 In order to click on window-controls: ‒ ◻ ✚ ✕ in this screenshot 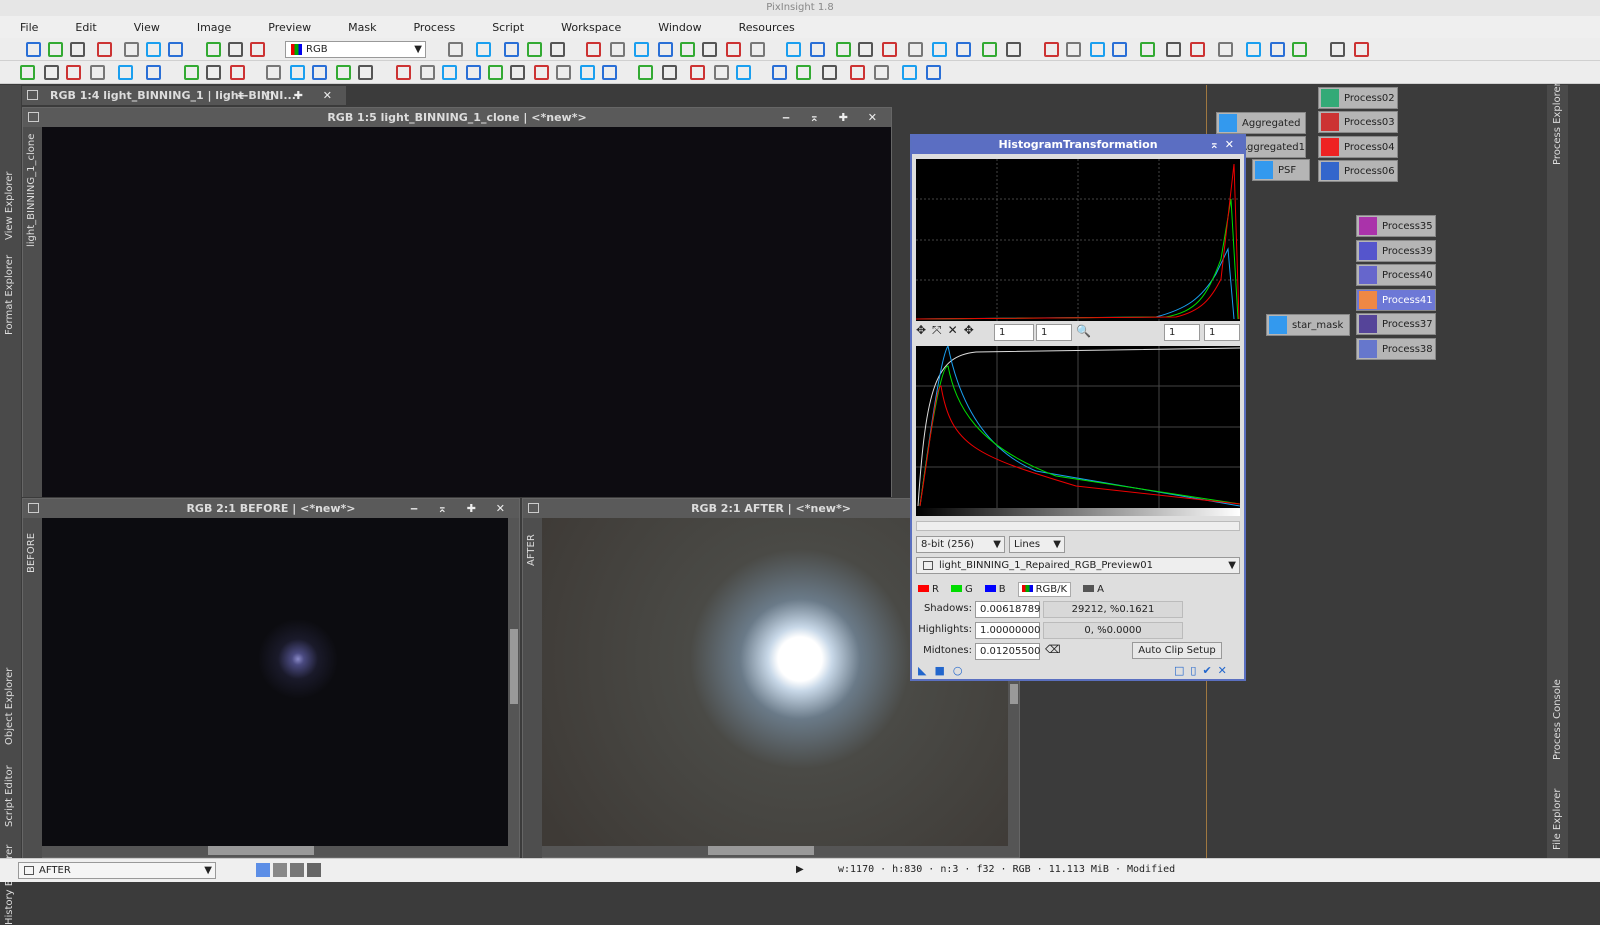, I will do `click(288, 95)`.